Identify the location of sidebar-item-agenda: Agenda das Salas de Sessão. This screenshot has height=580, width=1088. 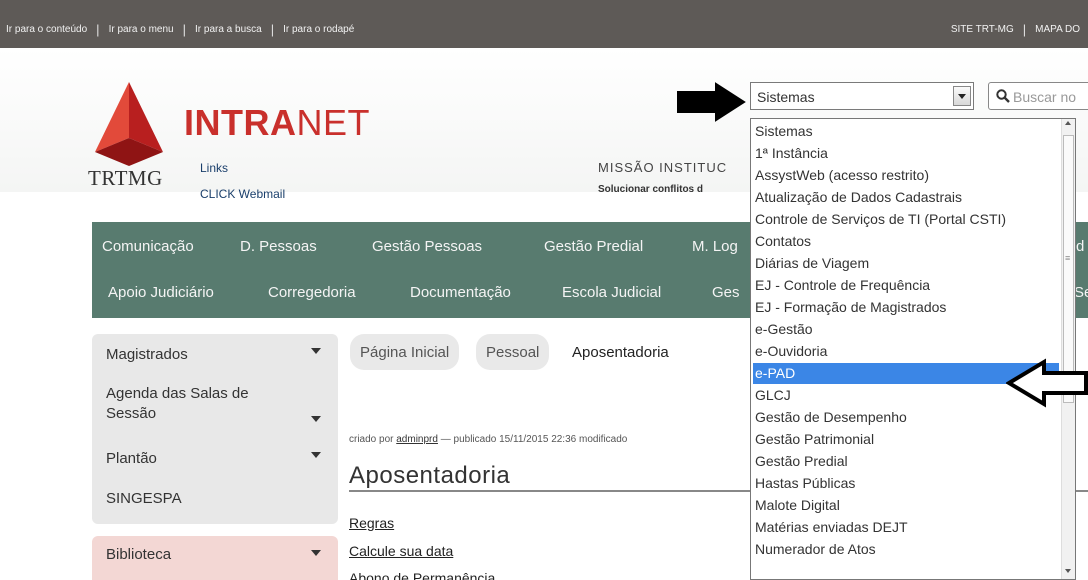
(201, 404).